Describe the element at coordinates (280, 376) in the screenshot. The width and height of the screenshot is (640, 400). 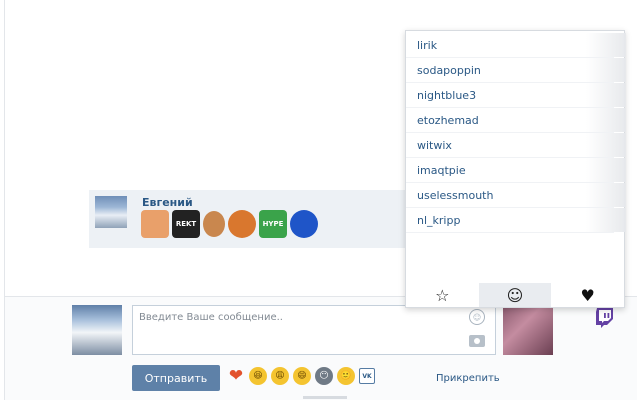
I see `weary-icon: 😩` at that location.